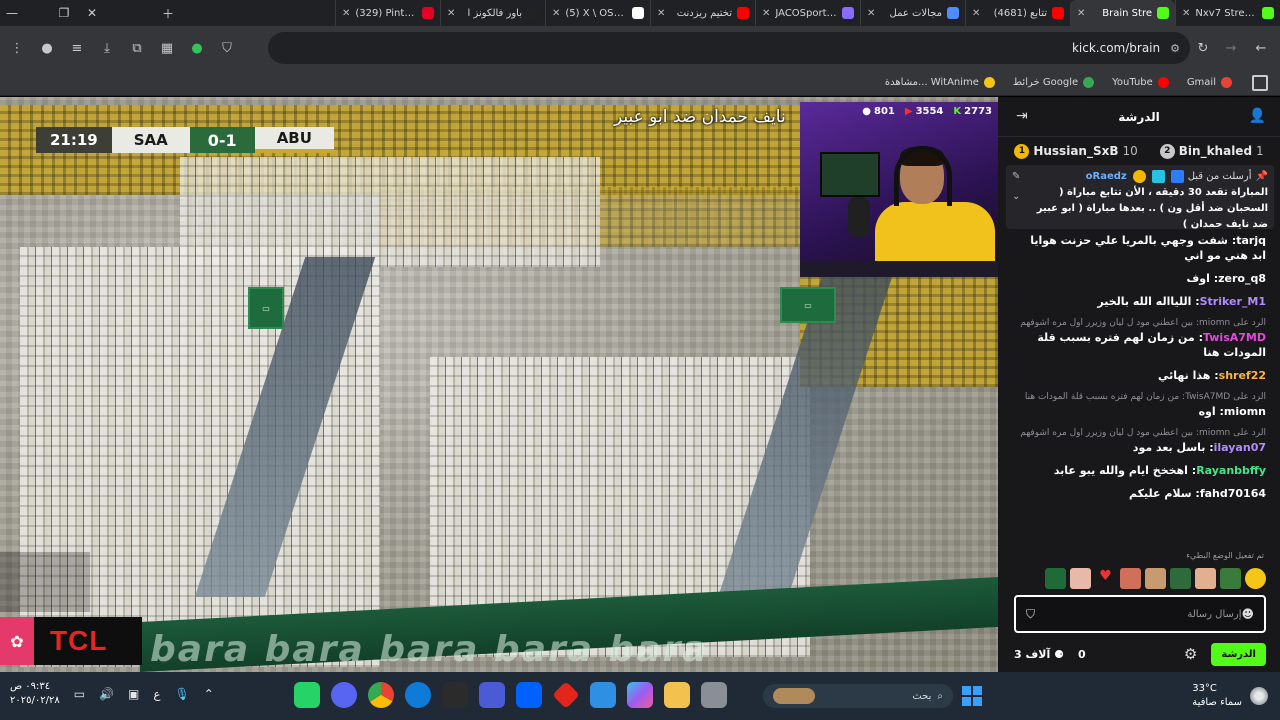 The image size is (1280, 720). Describe the element at coordinates (381, 695) in the screenshot. I see `chrome-icon` at that location.